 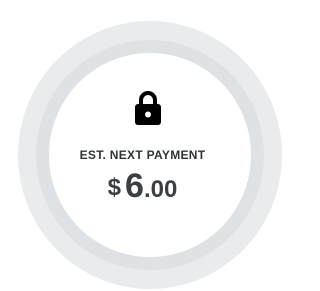 I want to click on payment-amount: $6.00, so click(x=142, y=186).